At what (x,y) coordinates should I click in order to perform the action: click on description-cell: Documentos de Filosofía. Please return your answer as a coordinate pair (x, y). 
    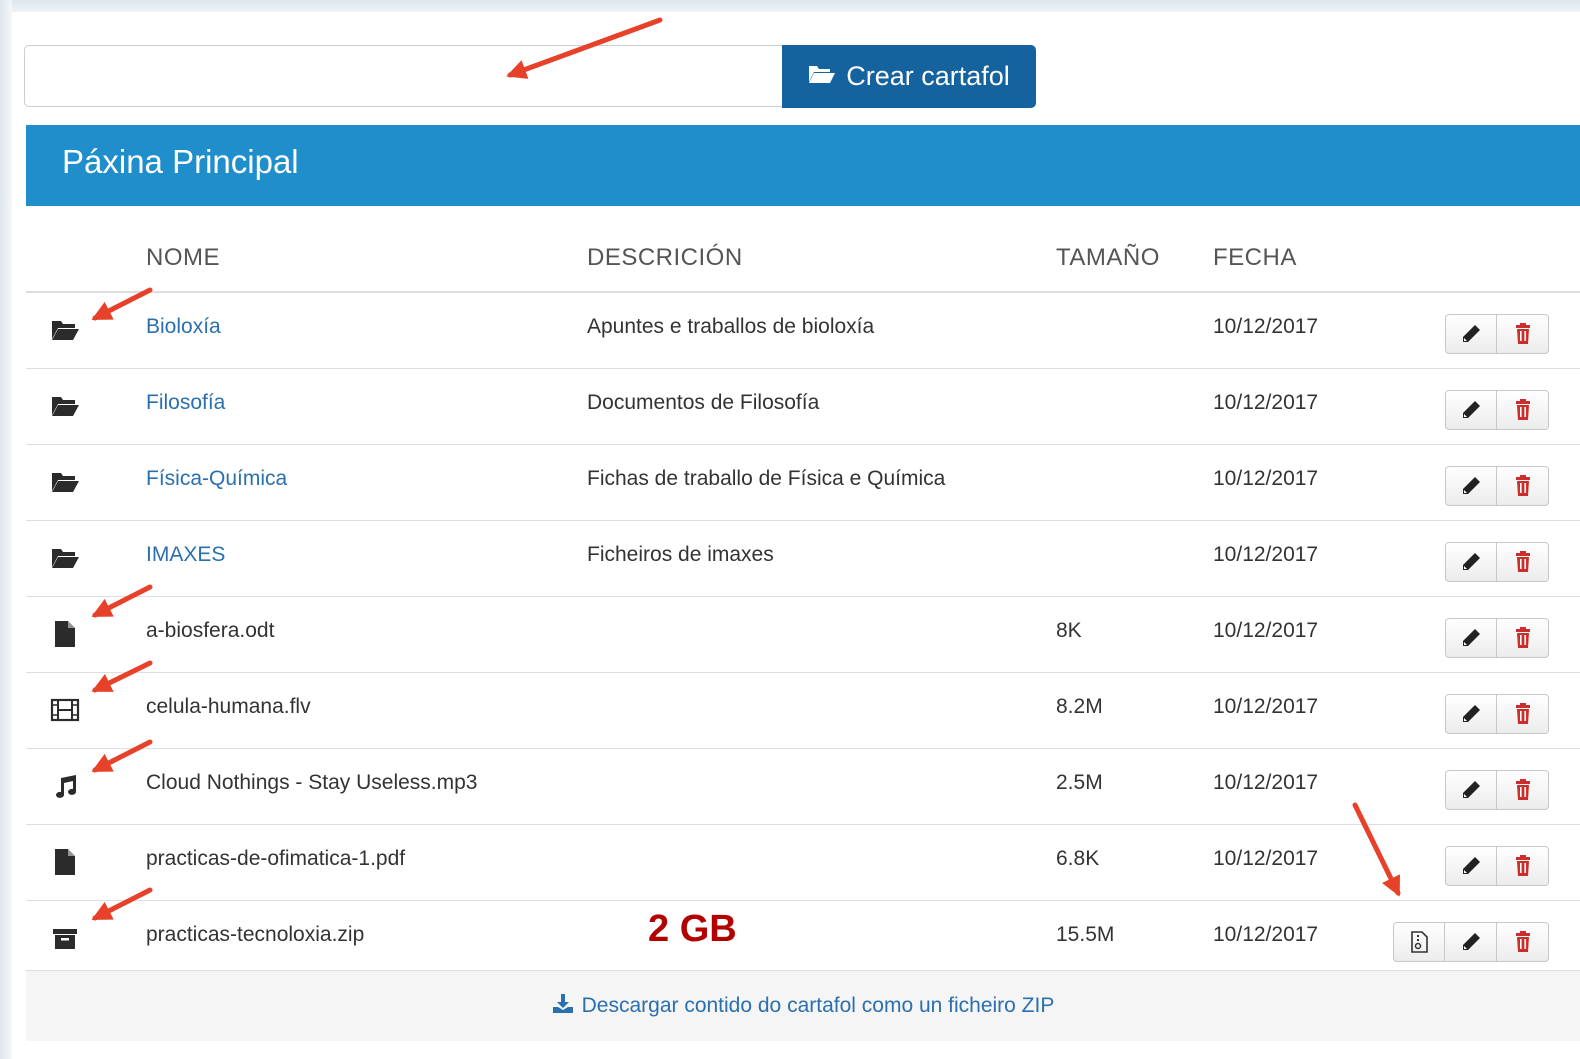
    Looking at the image, I should click on (703, 402).